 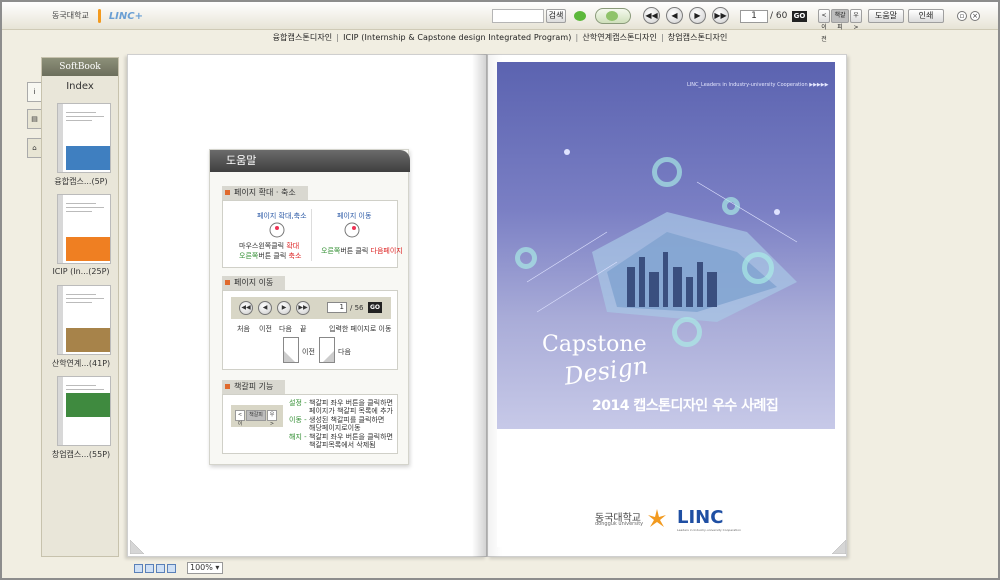 I want to click on cover-artwork, so click(x=662, y=235).